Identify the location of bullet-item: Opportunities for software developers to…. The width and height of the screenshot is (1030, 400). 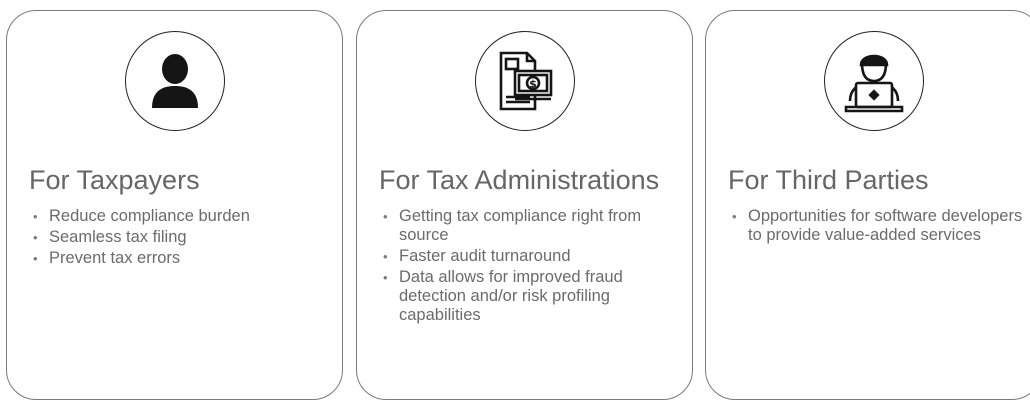
(878, 226).